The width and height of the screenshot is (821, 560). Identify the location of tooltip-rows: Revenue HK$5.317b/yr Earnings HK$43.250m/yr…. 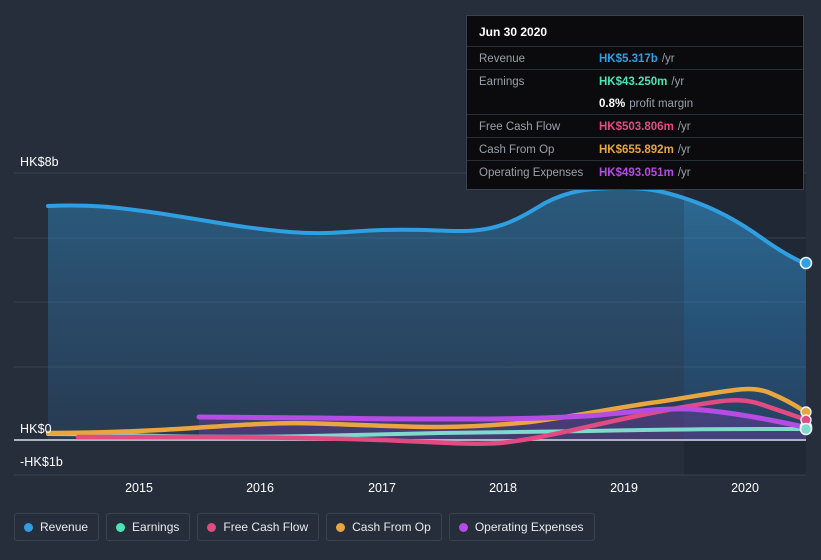
(635, 114).